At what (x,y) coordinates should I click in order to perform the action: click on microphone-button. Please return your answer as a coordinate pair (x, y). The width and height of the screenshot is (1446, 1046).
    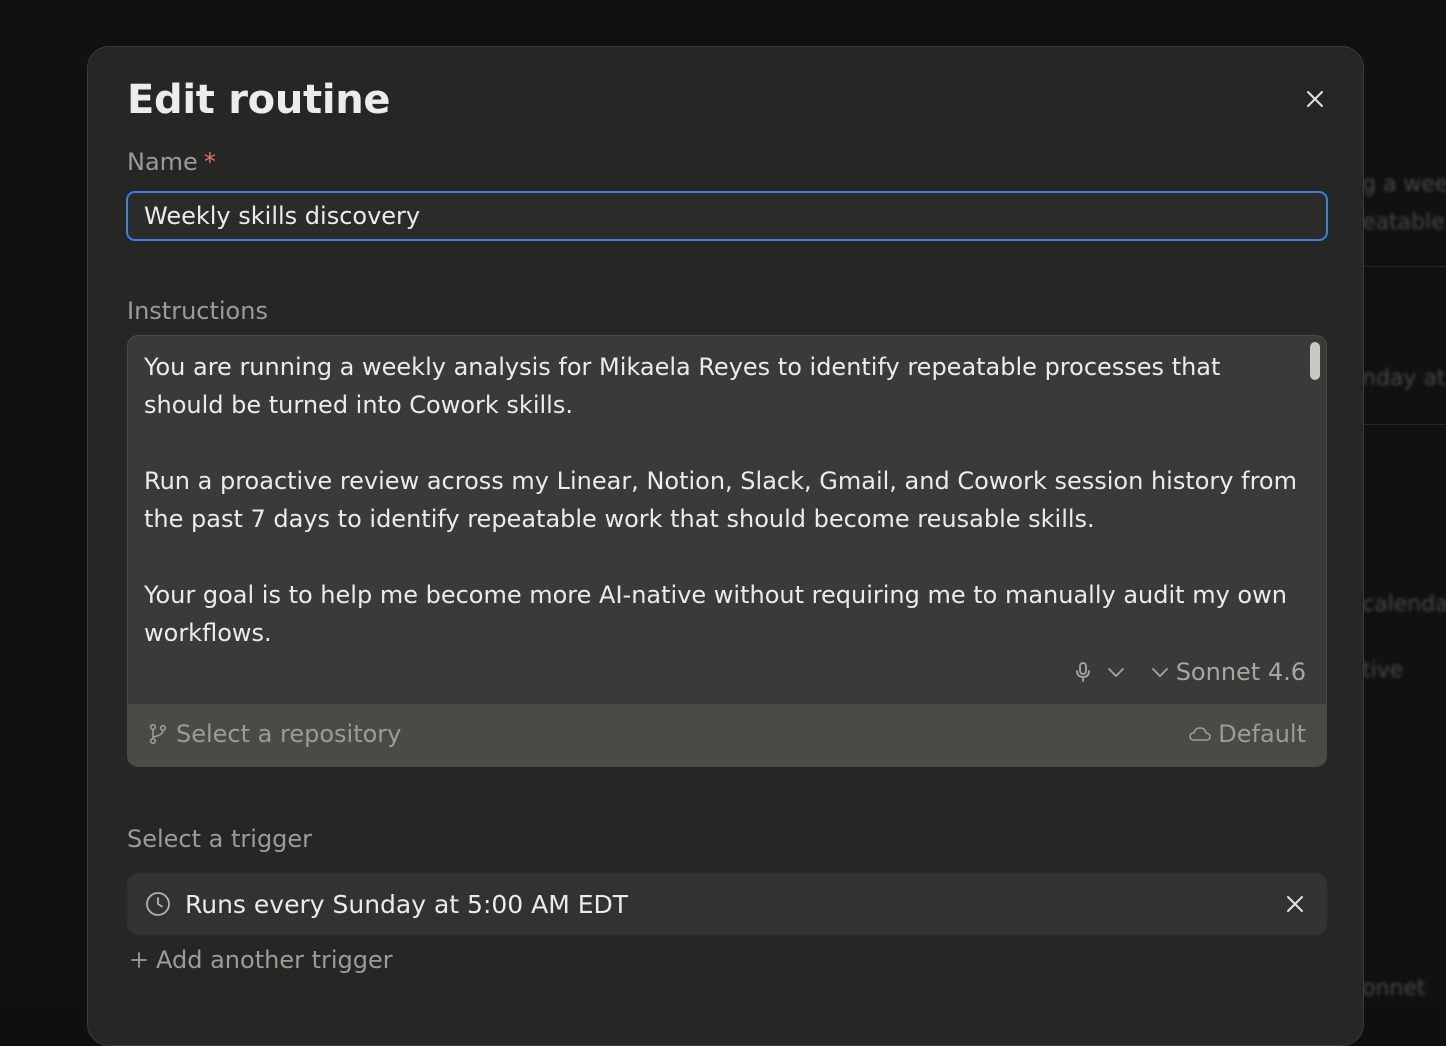
    Looking at the image, I should click on (1083, 672).